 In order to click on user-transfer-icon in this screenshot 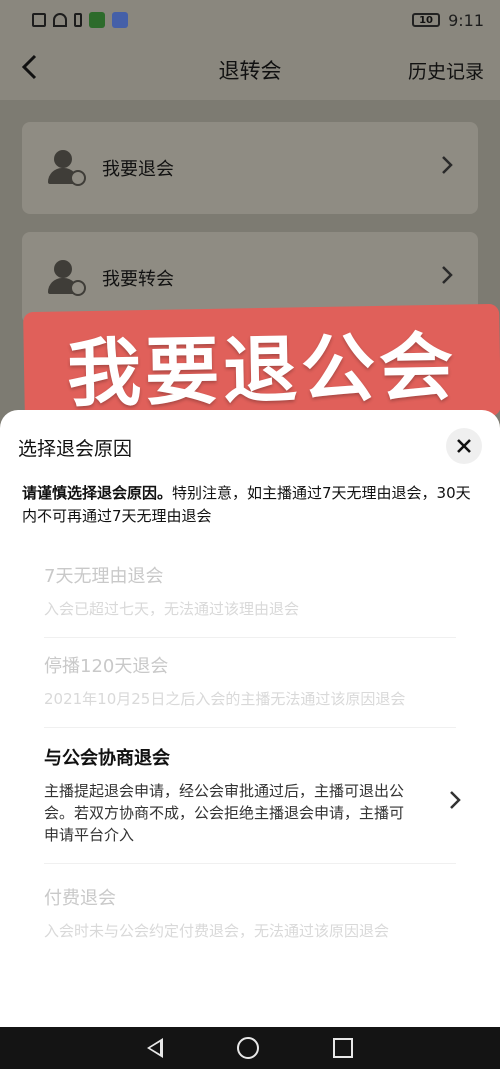, I will do `click(67, 278)`.